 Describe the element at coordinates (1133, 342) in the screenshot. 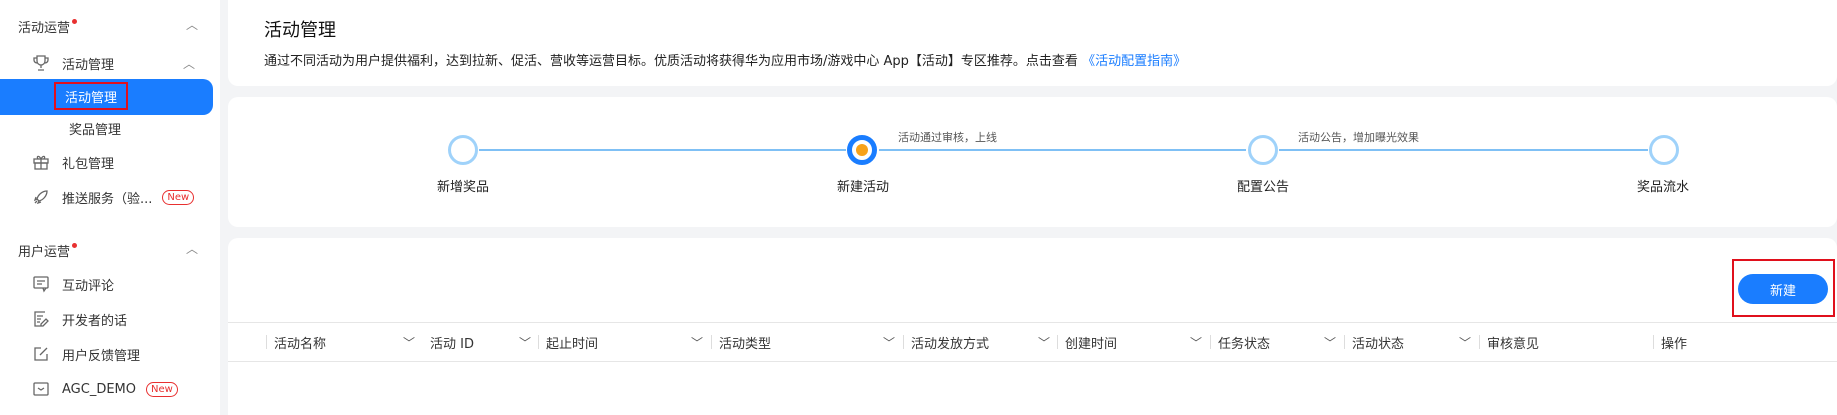

I see `column-header-created-time: 创建时间 ﹀` at that location.